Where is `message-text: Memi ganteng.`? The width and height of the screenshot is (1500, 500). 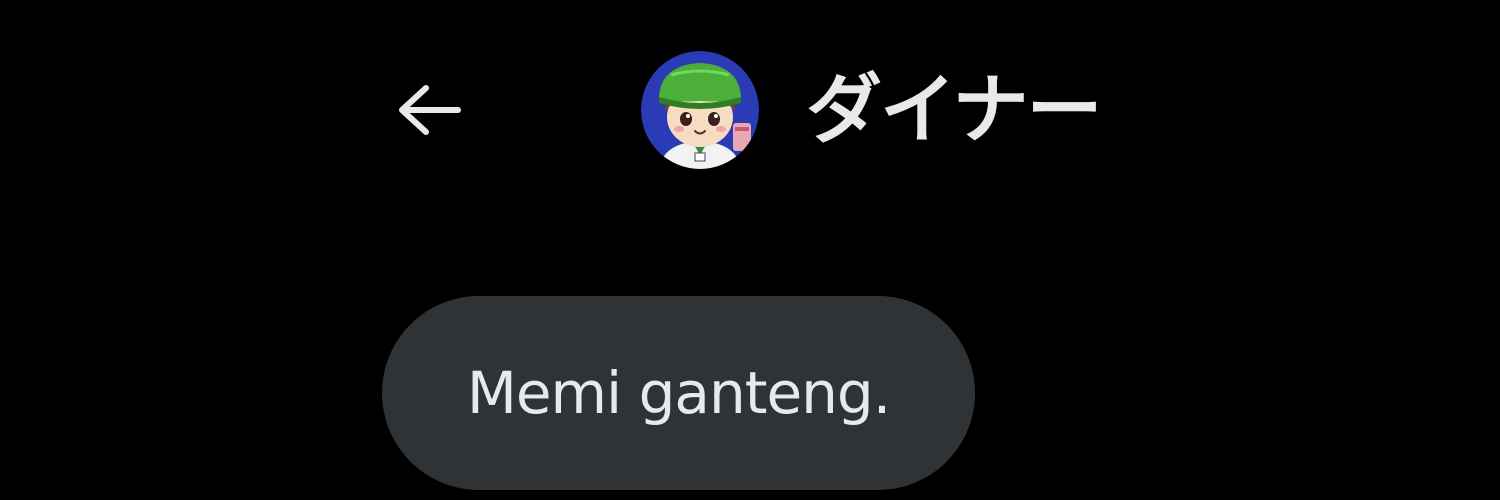
message-text: Memi ganteng. is located at coordinates (678, 393).